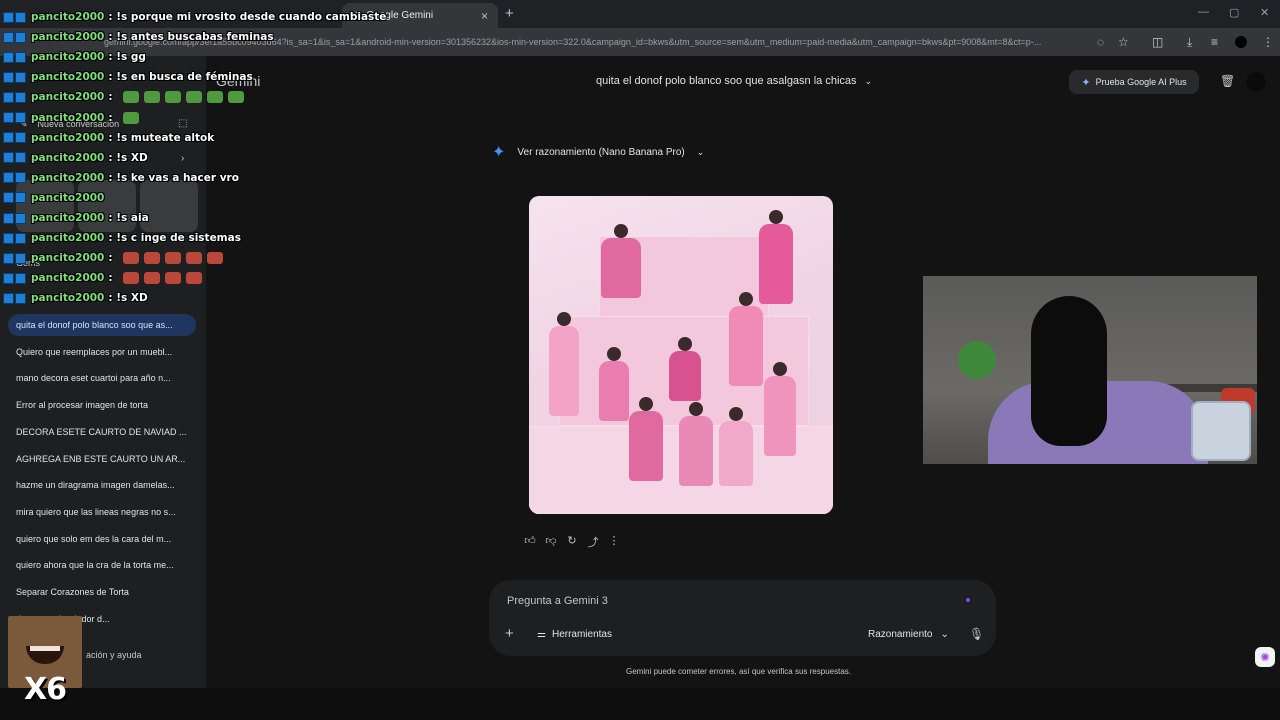 This screenshot has width=1280, height=720. What do you see at coordinates (110, 117) in the screenshot?
I see `chat-text: :` at bounding box center [110, 117].